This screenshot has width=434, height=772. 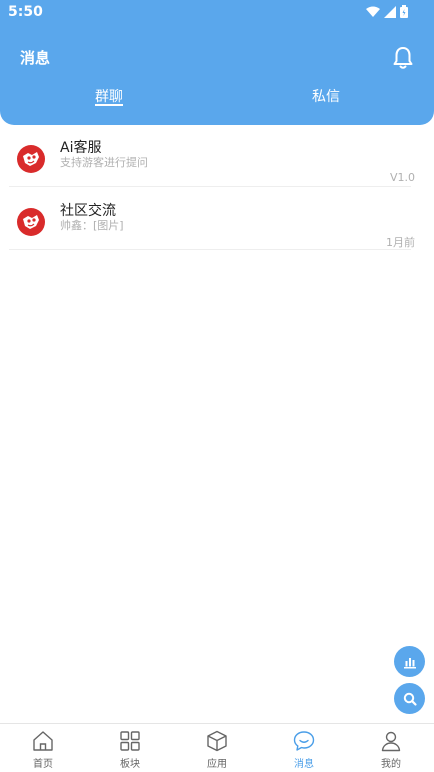 I want to click on tab-group-chat: 群聊, so click(x=109, y=96).